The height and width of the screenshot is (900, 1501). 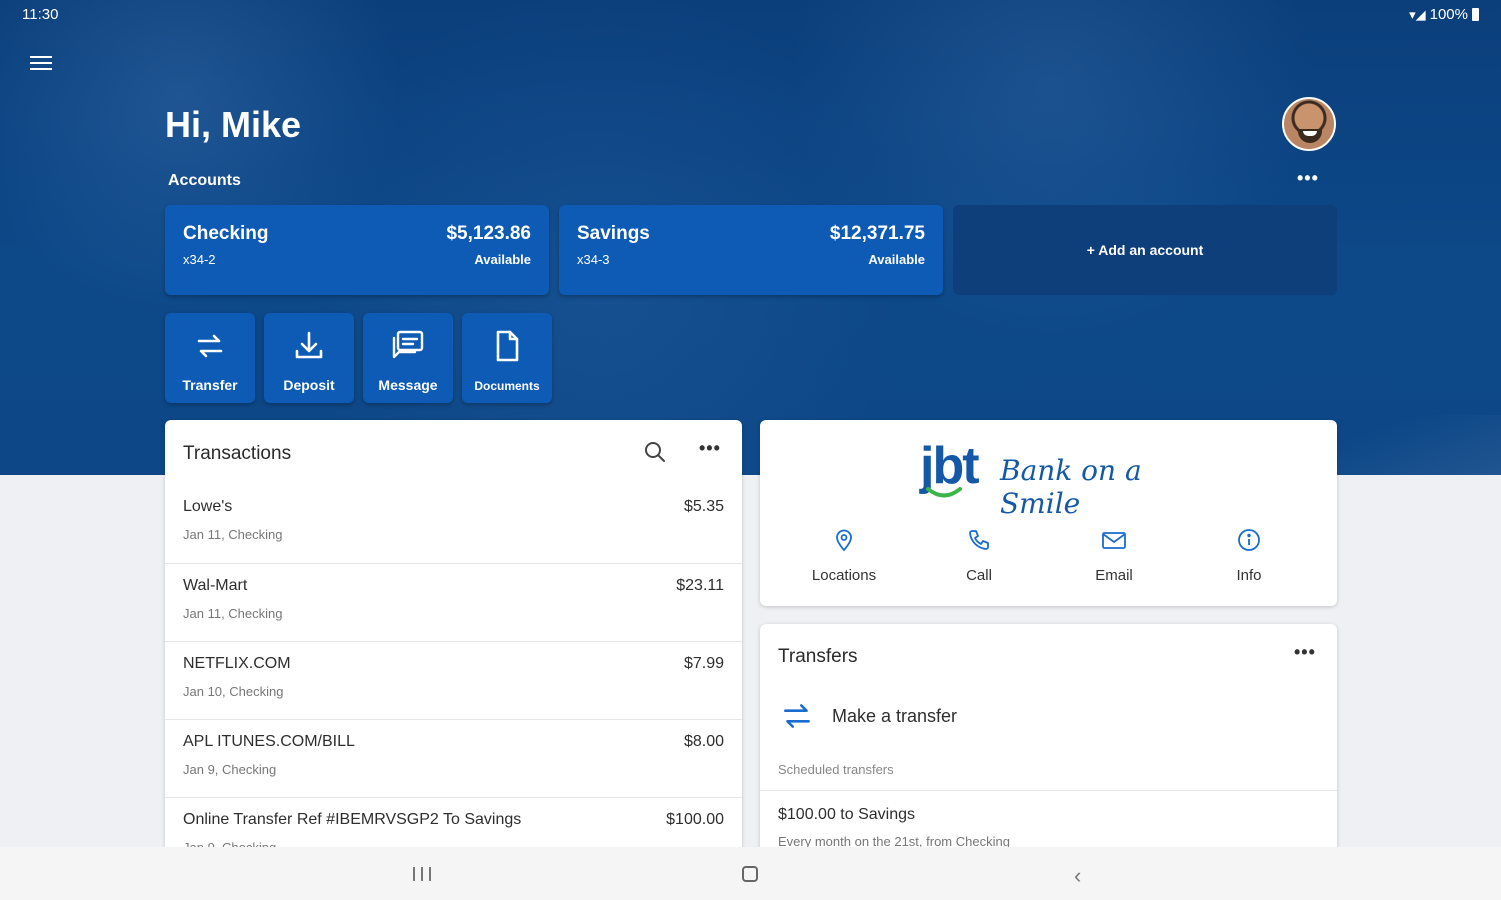 What do you see at coordinates (422, 874) in the screenshot?
I see `recents-icon` at bounding box center [422, 874].